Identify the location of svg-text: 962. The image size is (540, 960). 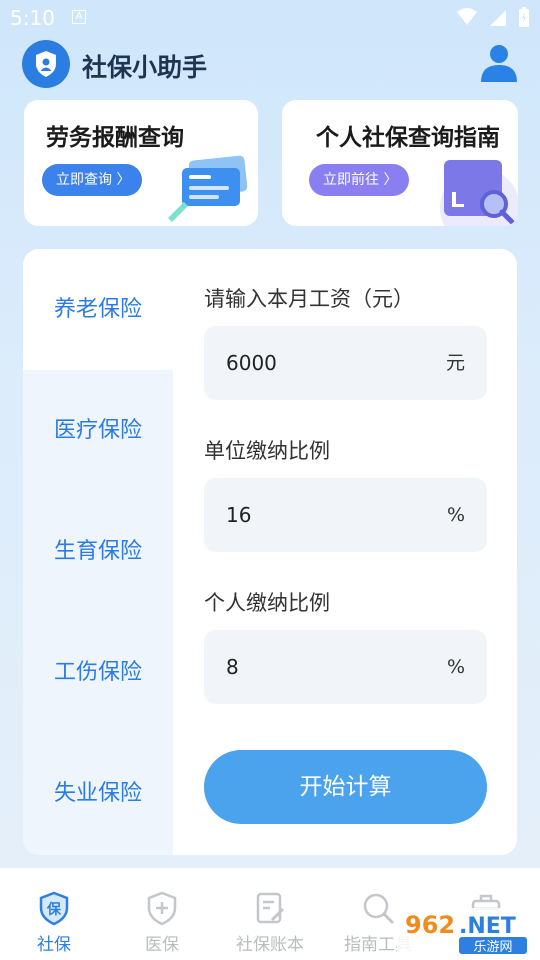
(430, 925).